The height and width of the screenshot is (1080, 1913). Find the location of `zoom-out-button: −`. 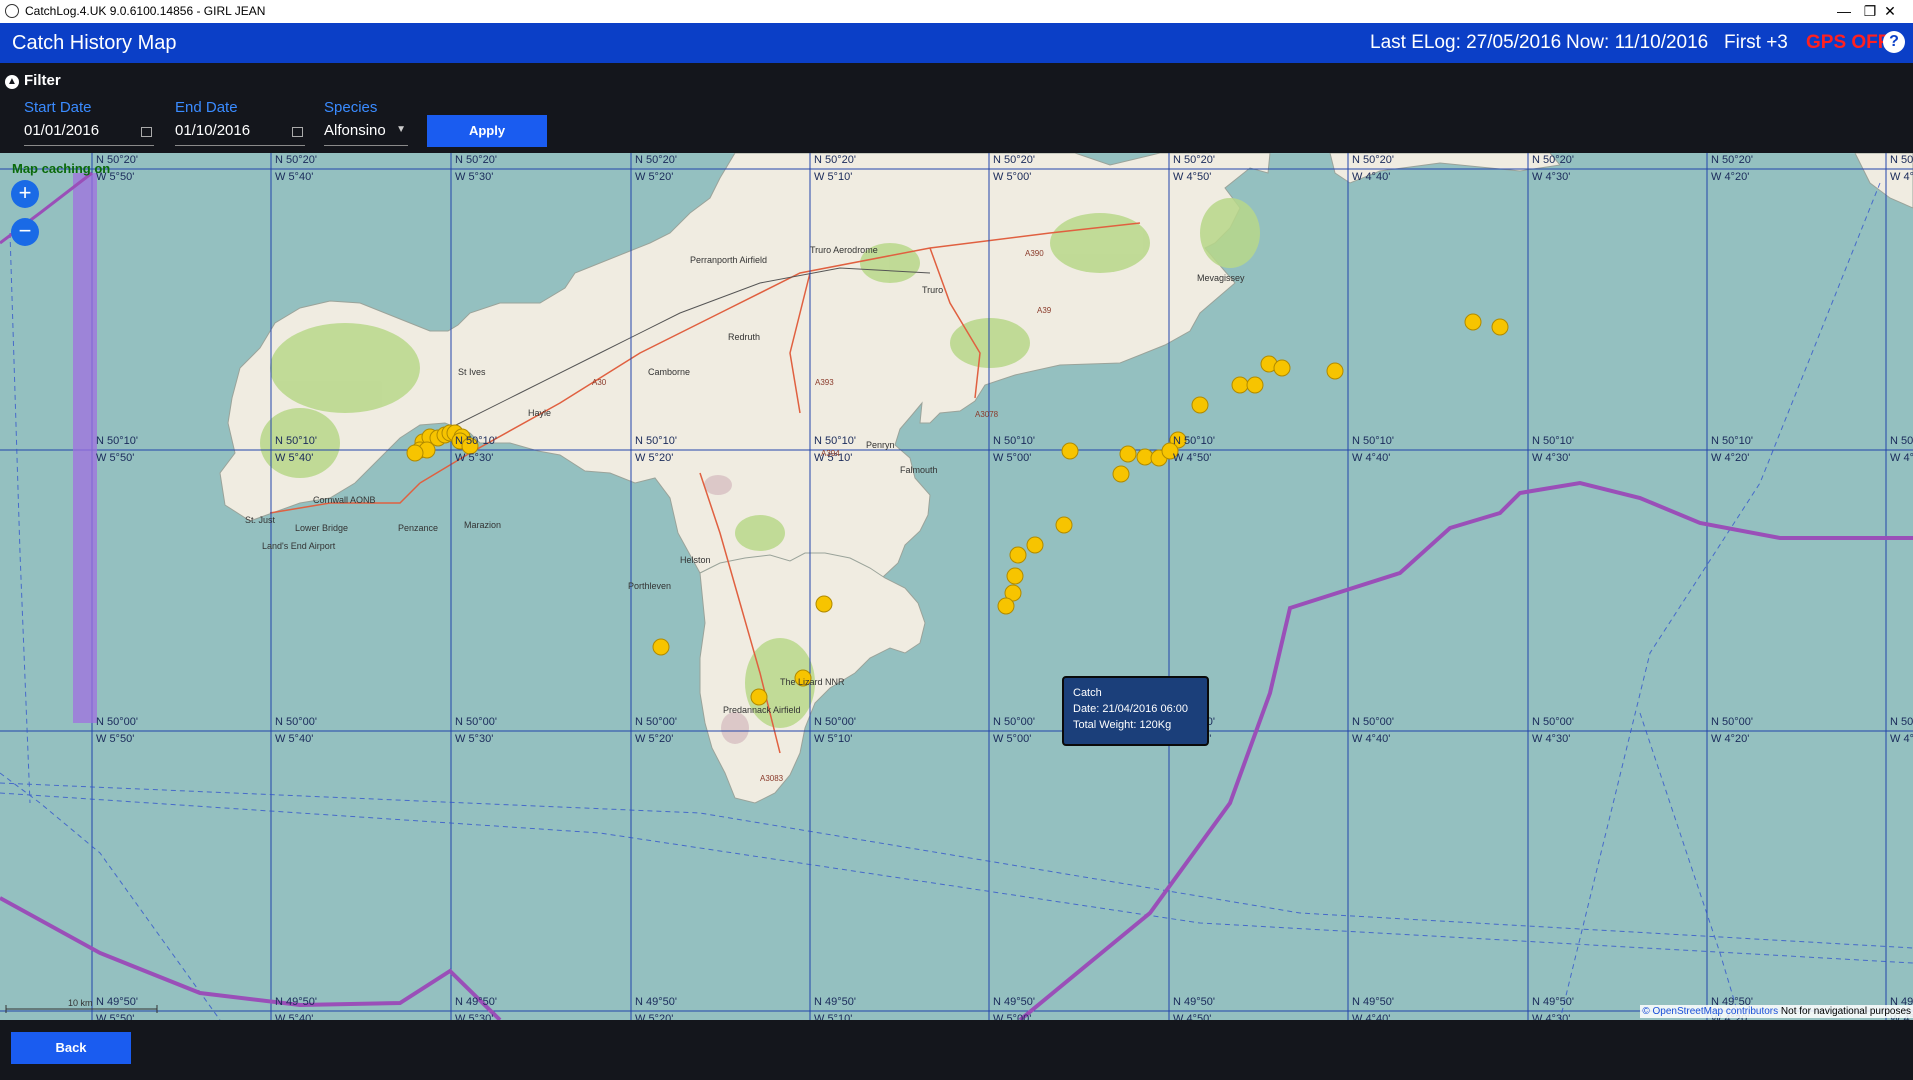

zoom-out-button: − is located at coordinates (25, 232).